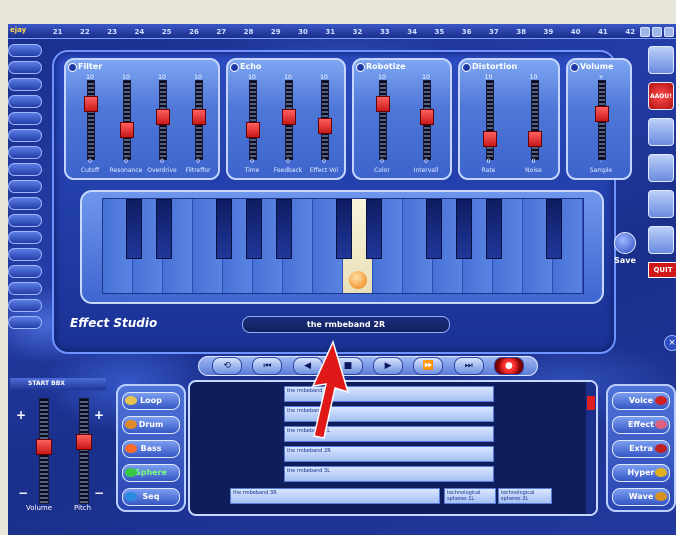 The image size is (676, 535). I want to click on piano-keyboard, so click(343, 246).